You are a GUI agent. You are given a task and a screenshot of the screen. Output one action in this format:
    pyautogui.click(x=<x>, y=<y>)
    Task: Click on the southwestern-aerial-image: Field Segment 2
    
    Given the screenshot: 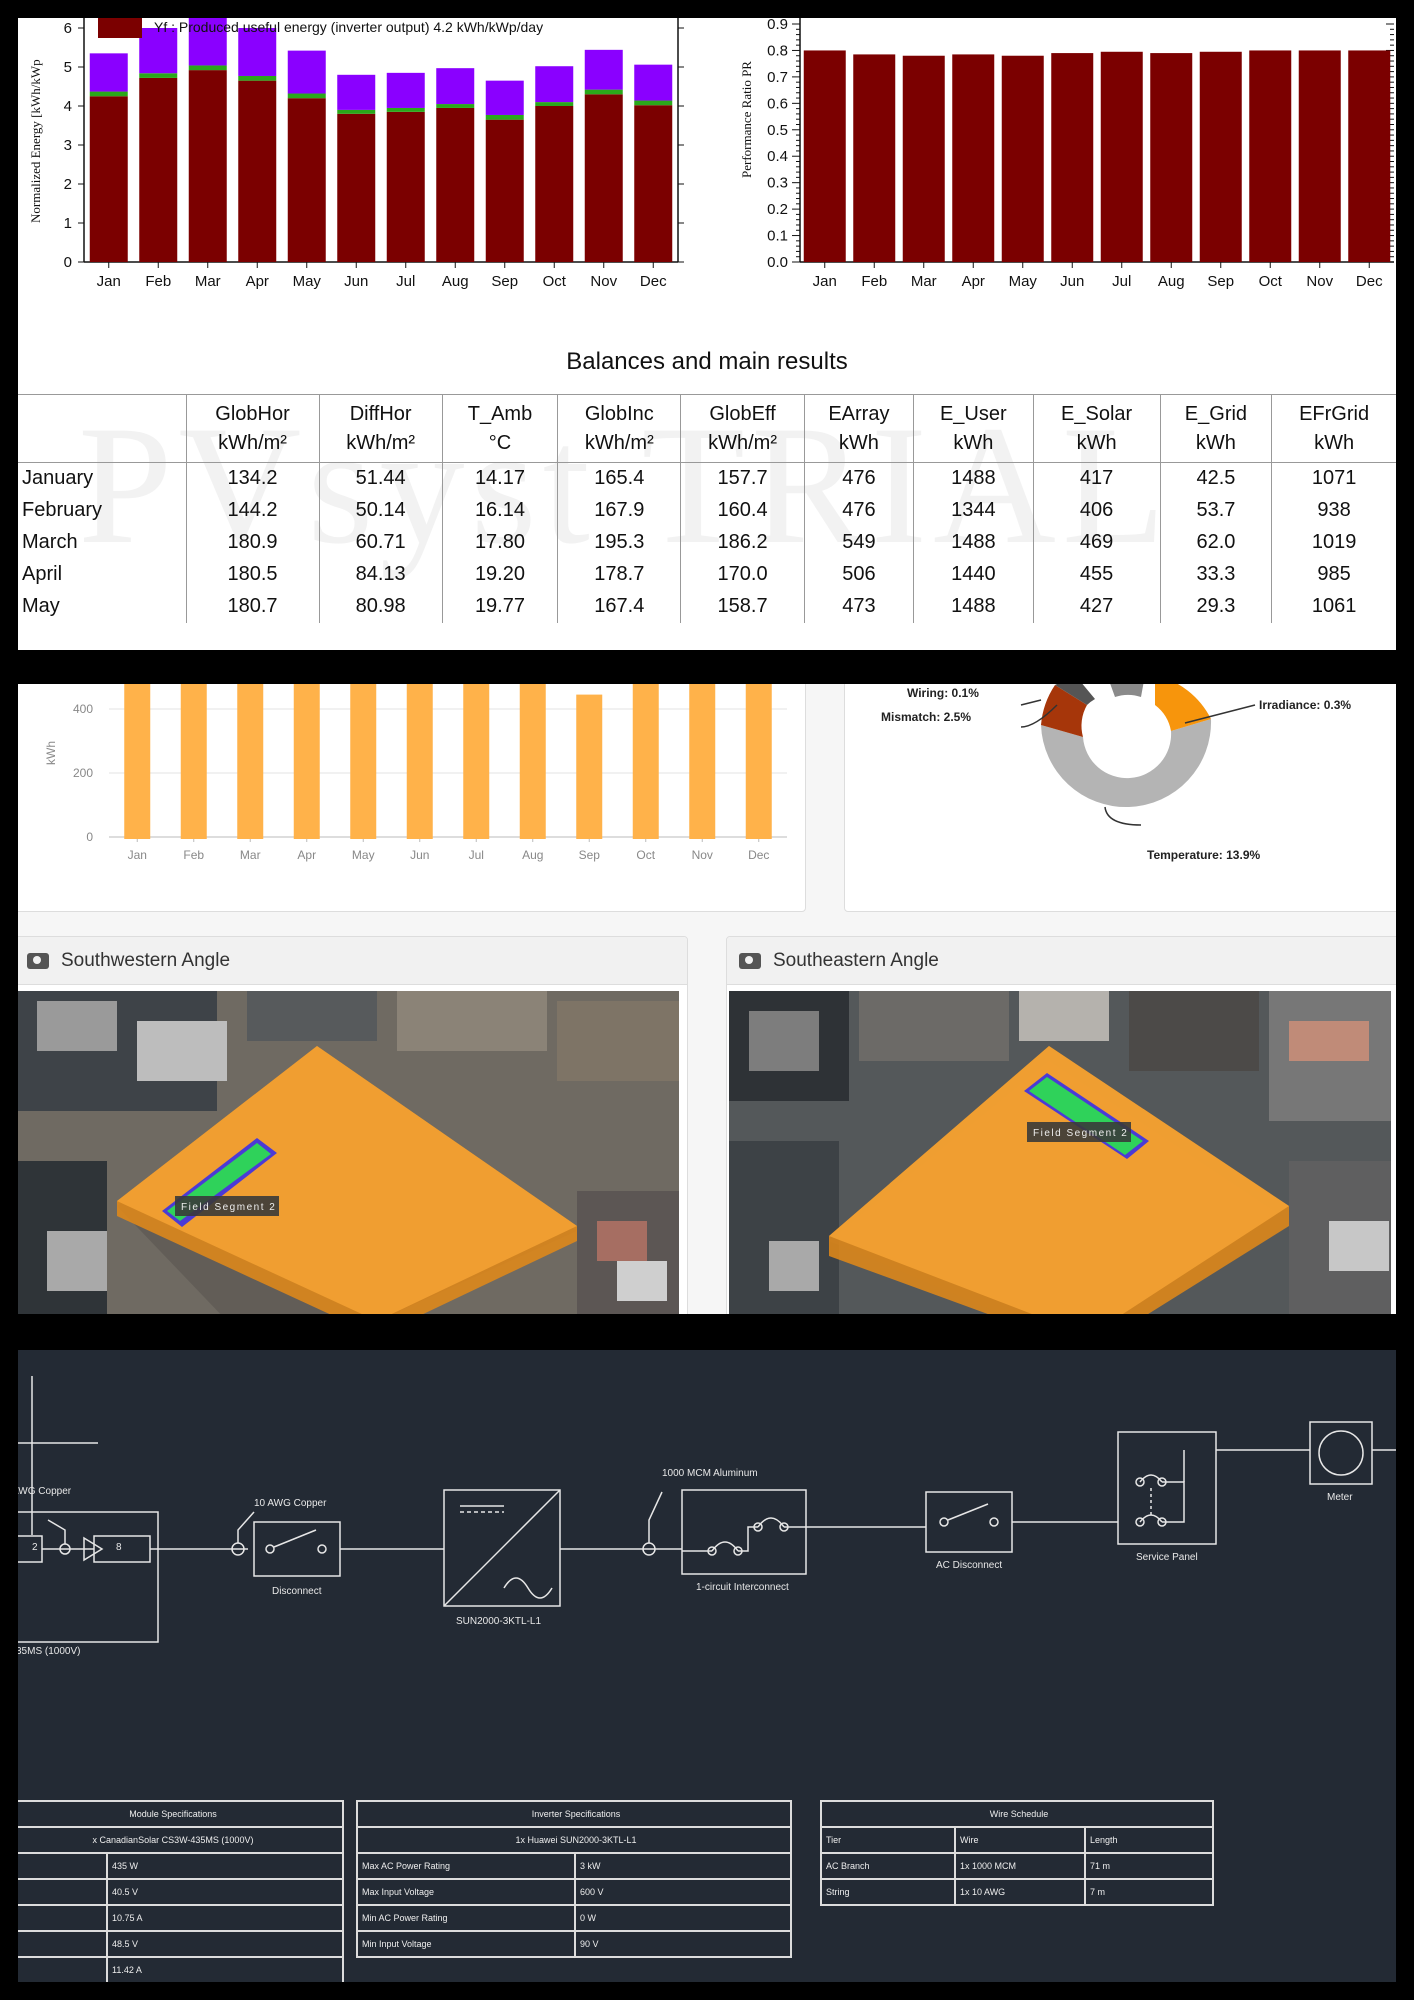 What is the action you would take?
    pyautogui.click(x=348, y=1152)
    